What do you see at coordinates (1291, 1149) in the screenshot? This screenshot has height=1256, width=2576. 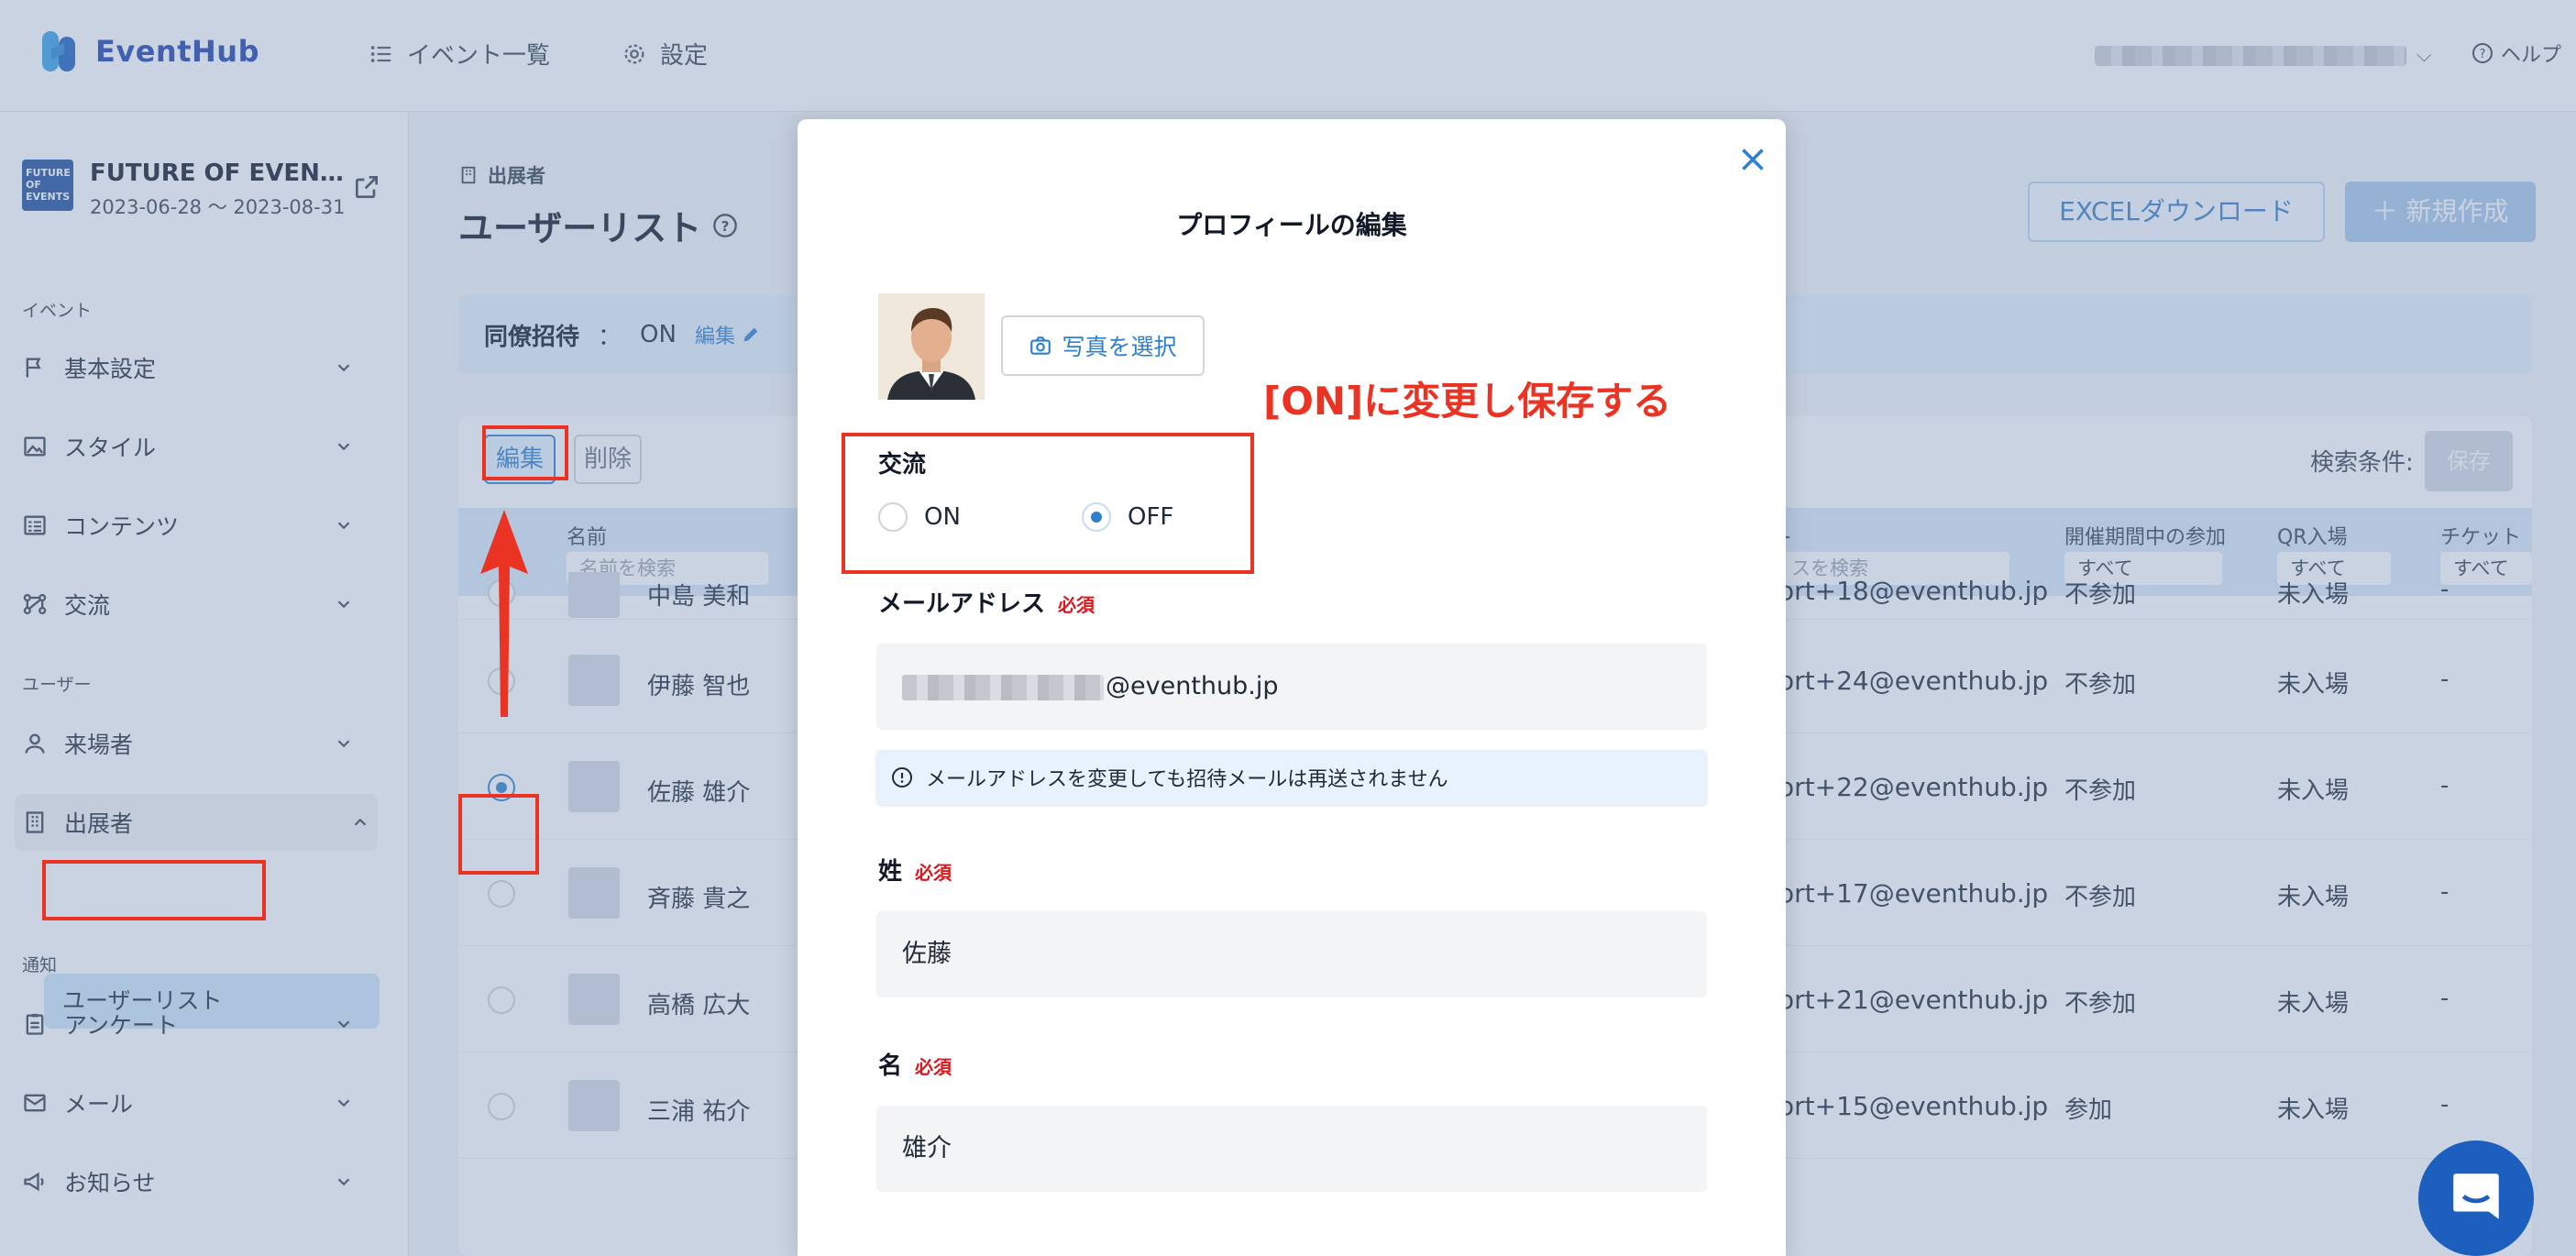 I see `first-name-field: 雄介` at bounding box center [1291, 1149].